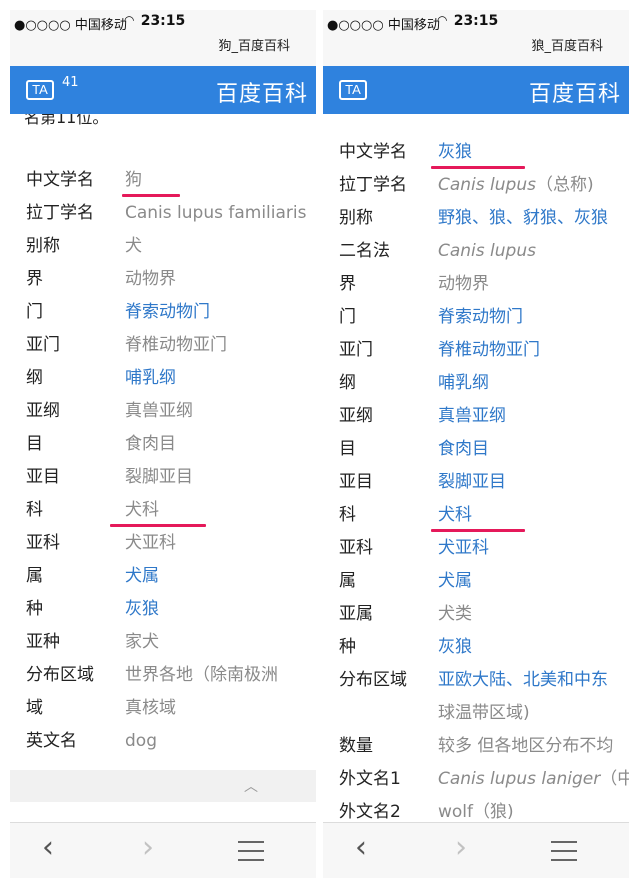 This screenshot has width=640, height=888. What do you see at coordinates (476, 850) in the screenshot?
I see `bottom-toolbar: ‹ ›` at bounding box center [476, 850].